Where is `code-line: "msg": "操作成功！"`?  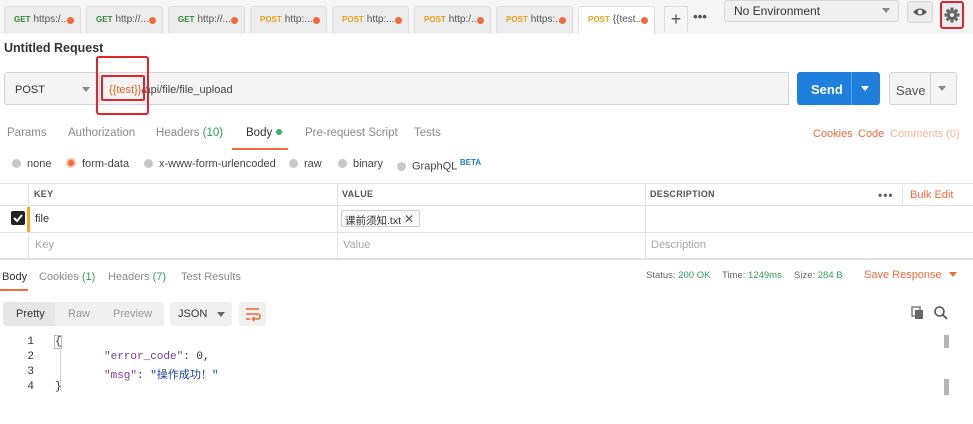
code-line: "msg": "操作成功！" is located at coordinates (161, 376).